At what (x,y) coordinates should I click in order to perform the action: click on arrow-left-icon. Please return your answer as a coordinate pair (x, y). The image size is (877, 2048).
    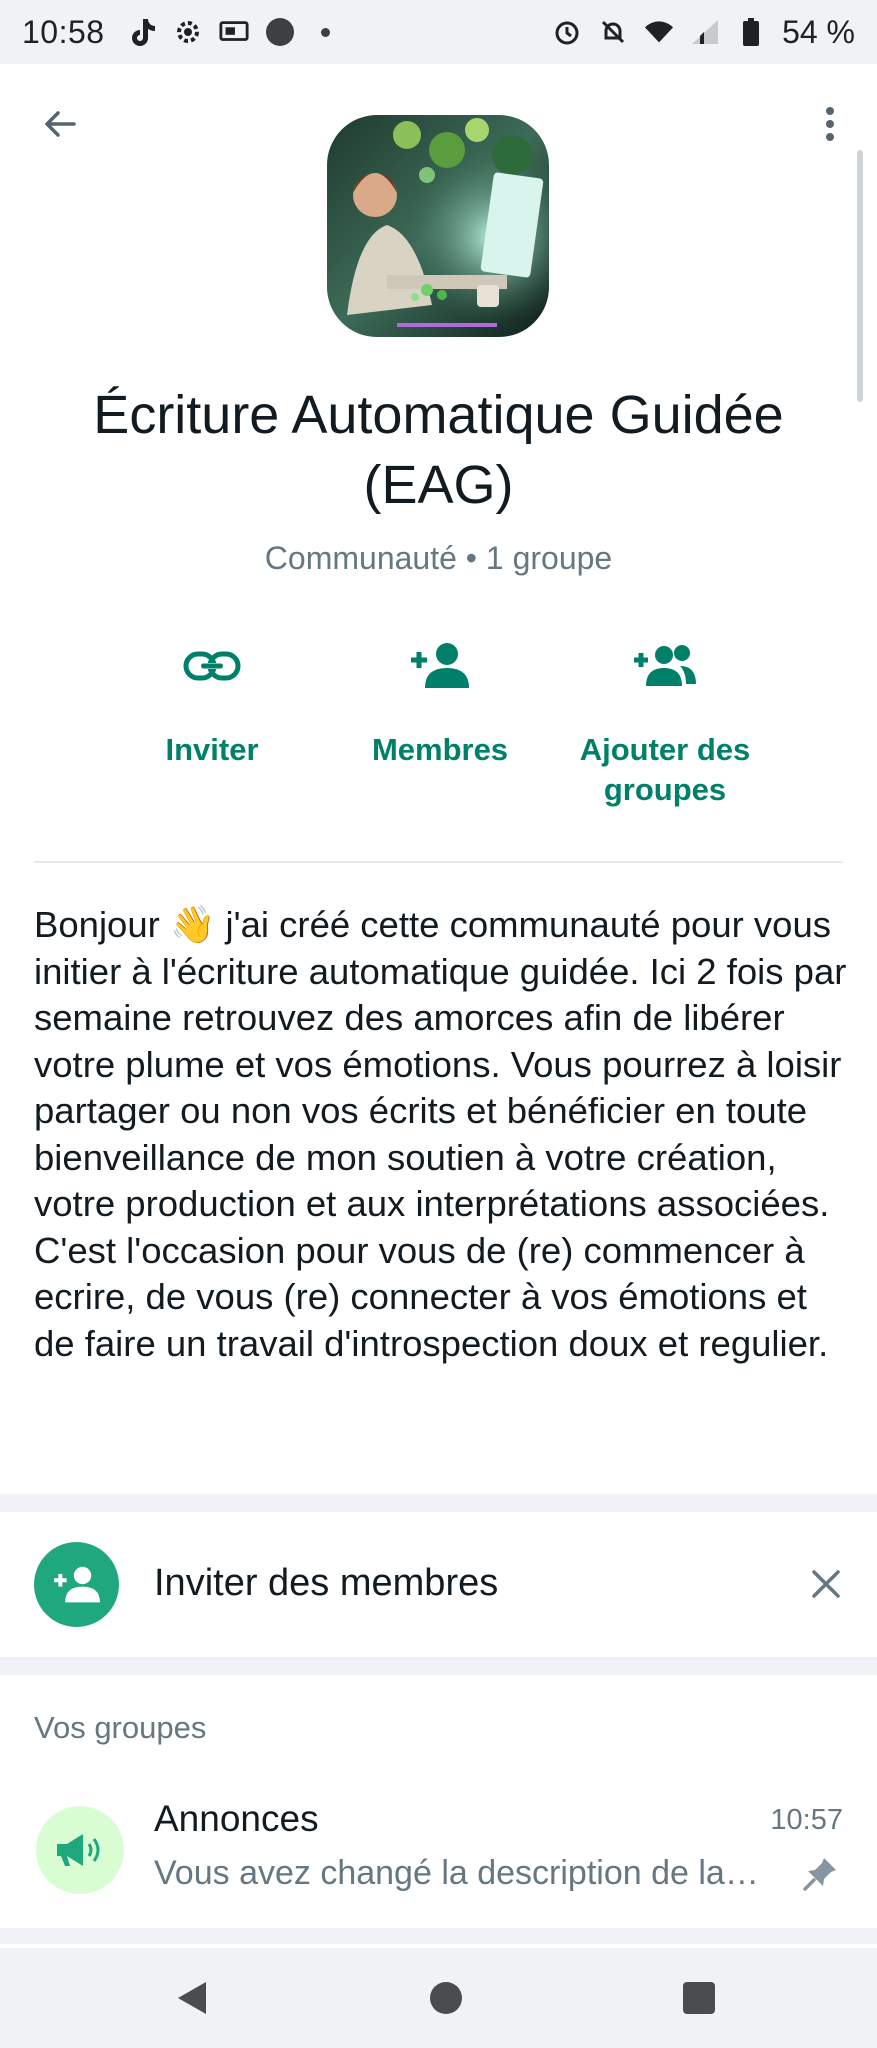
    Looking at the image, I should click on (60, 124).